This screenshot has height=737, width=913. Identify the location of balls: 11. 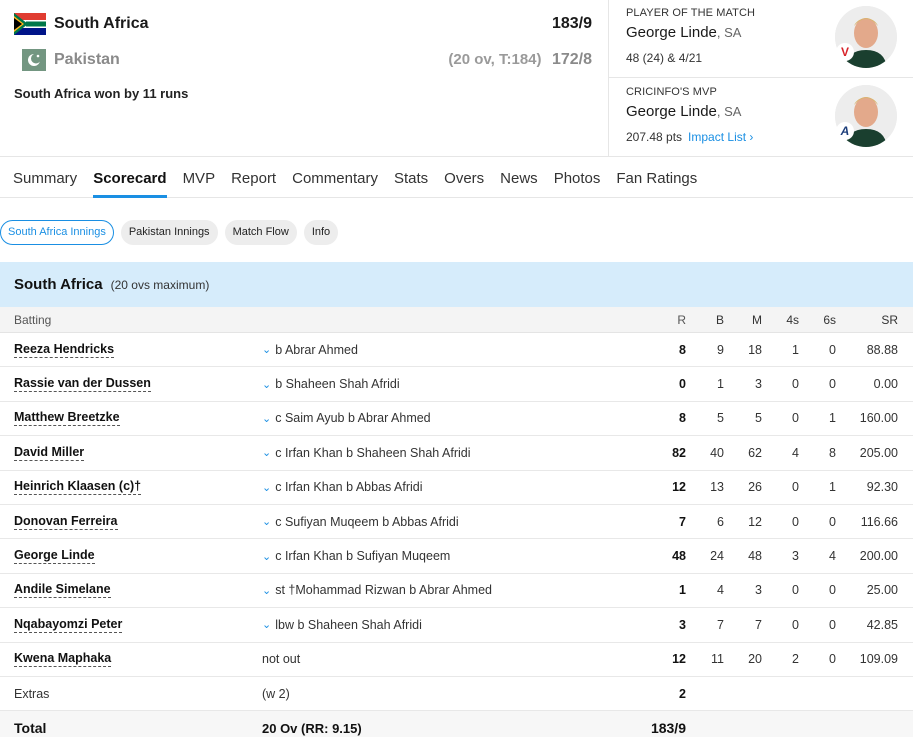
(717, 659).